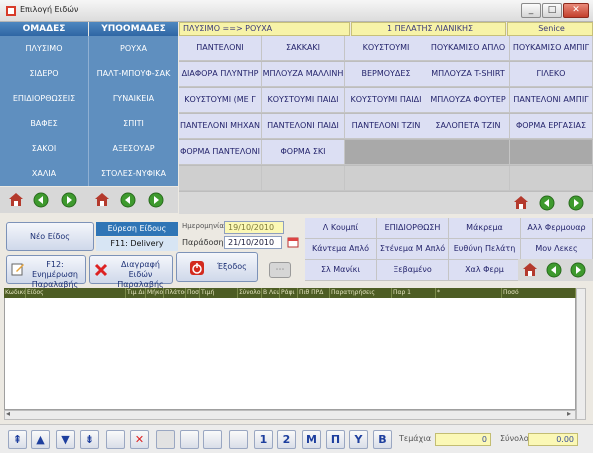 Image resolution: width=593 pixels, height=453 pixels. Describe the element at coordinates (16, 199) in the screenshot. I see `home-icon` at that location.